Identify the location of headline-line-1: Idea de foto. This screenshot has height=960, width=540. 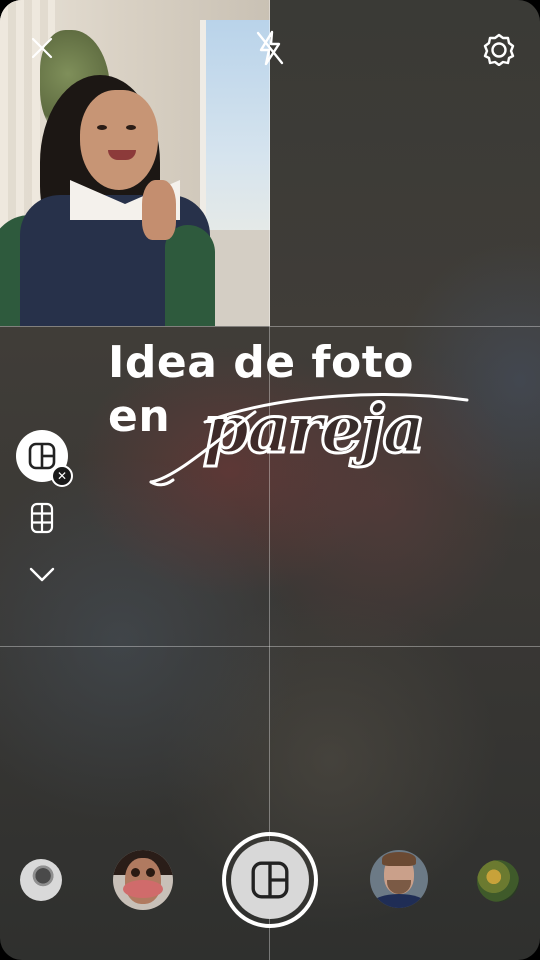
(261, 362).